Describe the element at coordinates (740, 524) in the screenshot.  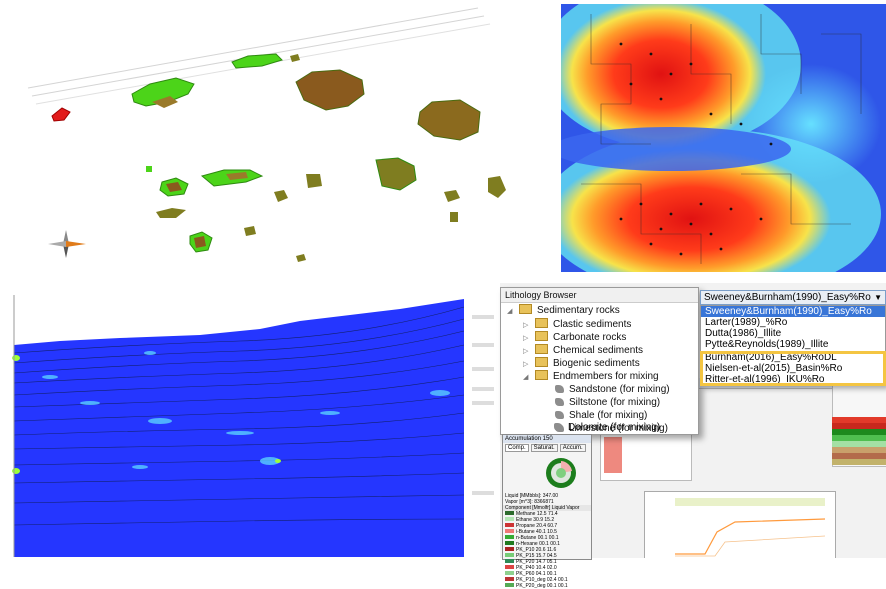
I see `burial-chart` at that location.